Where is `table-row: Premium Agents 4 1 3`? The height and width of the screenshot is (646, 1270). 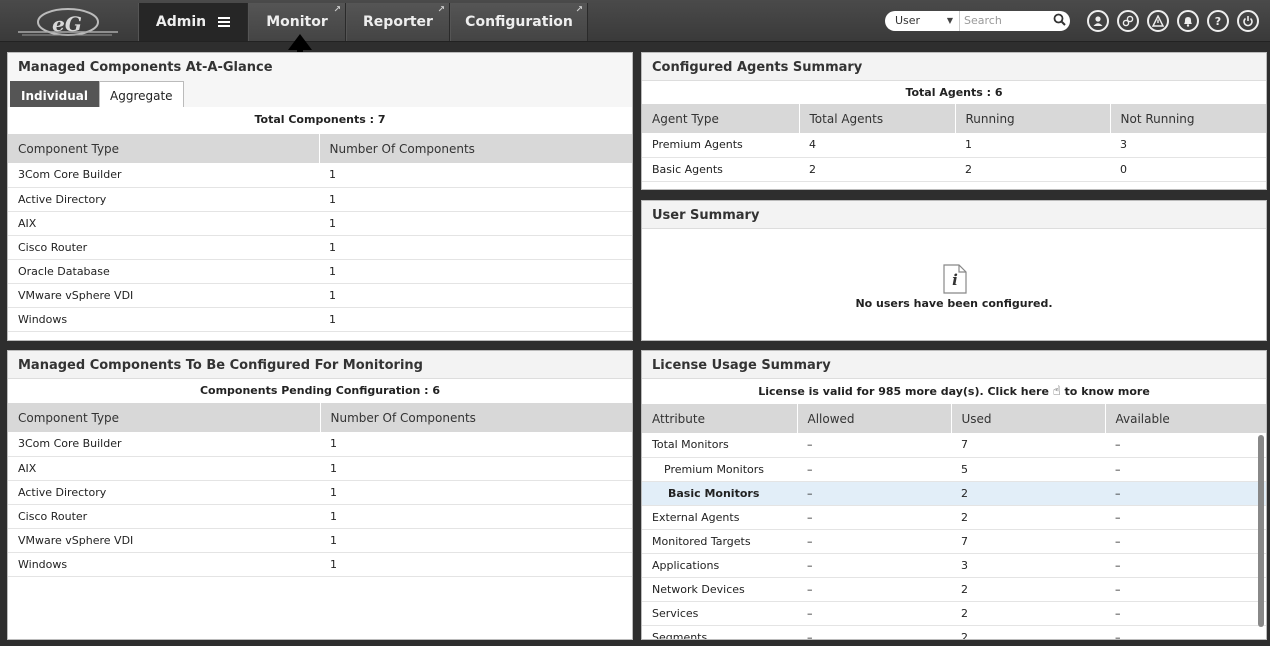
table-row: Premium Agents 4 1 3 is located at coordinates (954, 145).